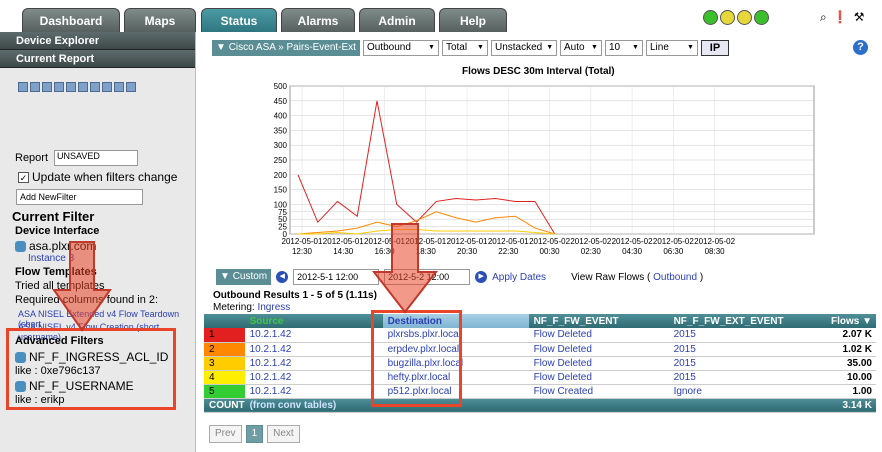  Describe the element at coordinates (845, 405) in the screenshot. I see `count-value: 3.14 K` at that location.